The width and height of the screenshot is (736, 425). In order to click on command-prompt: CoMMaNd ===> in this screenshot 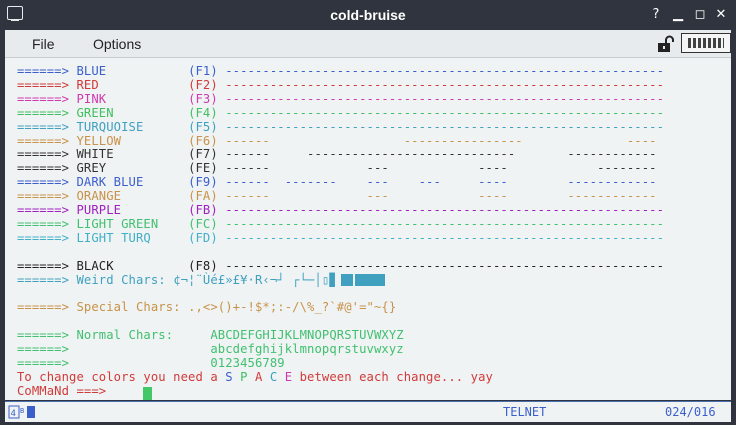, I will do `click(62, 390)`.